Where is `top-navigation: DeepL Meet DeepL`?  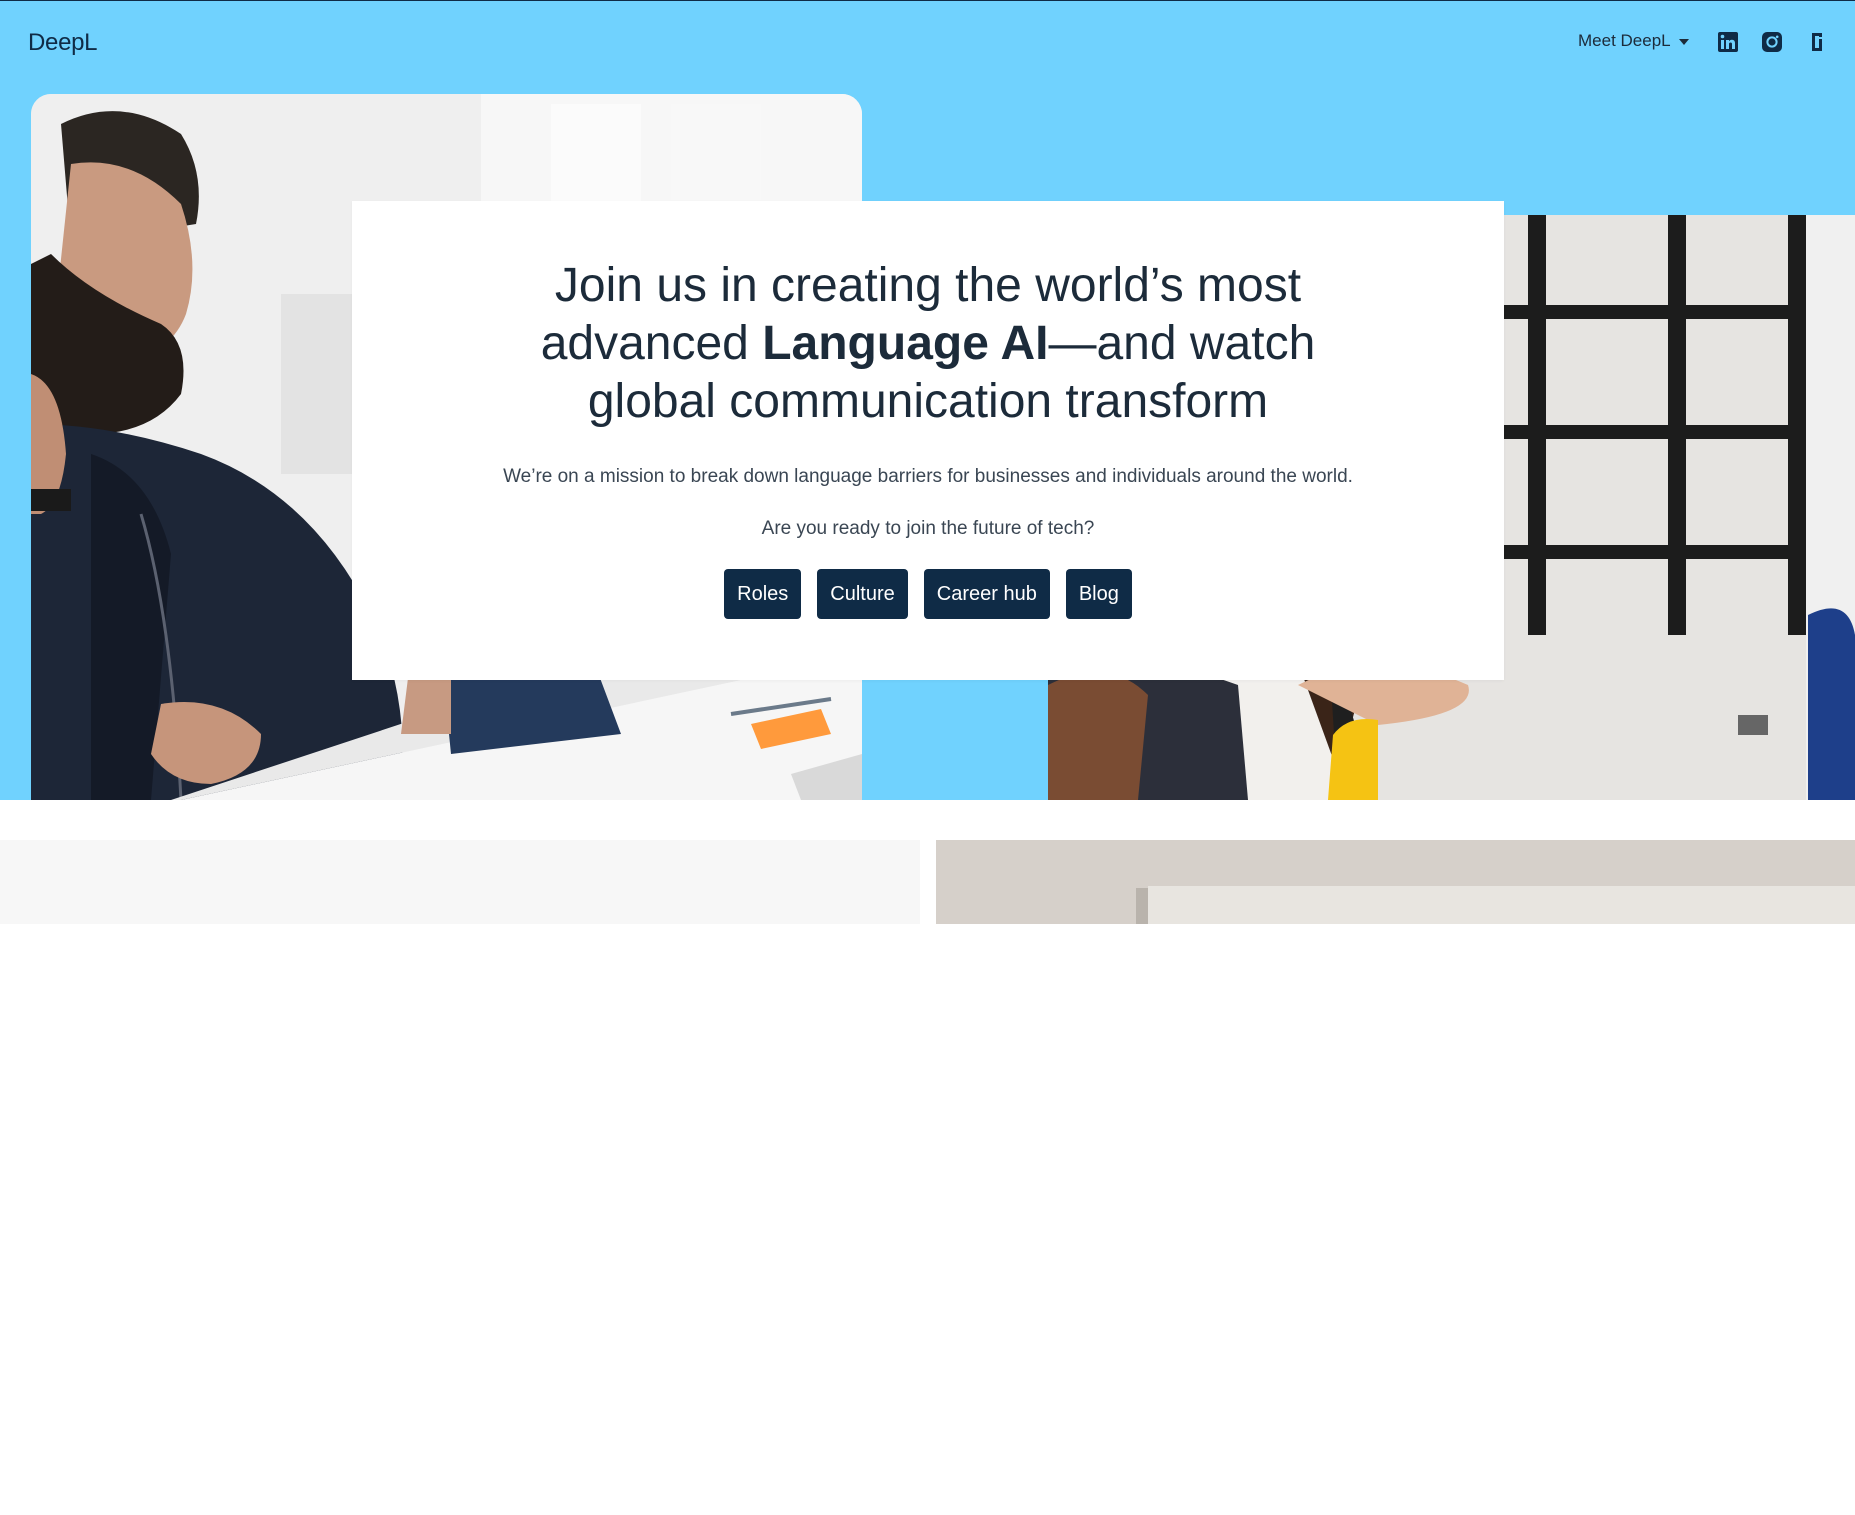
top-navigation: DeepL Meet DeepL is located at coordinates (927, 41).